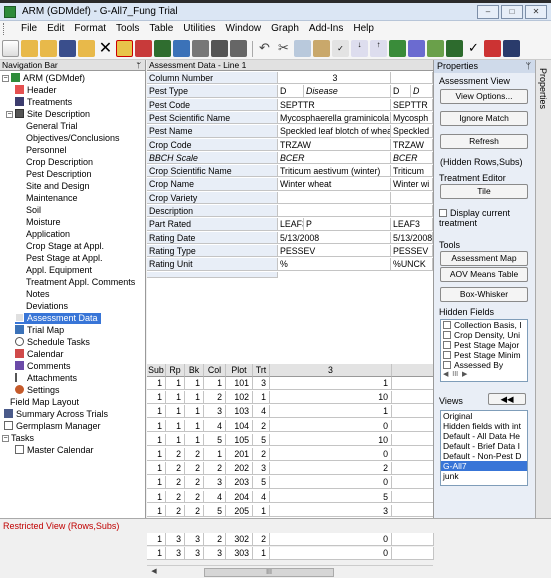 The image size is (551, 578). Describe the element at coordinates (39, 330) in the screenshot. I see `nav-trial-map: Trial Map` at that location.